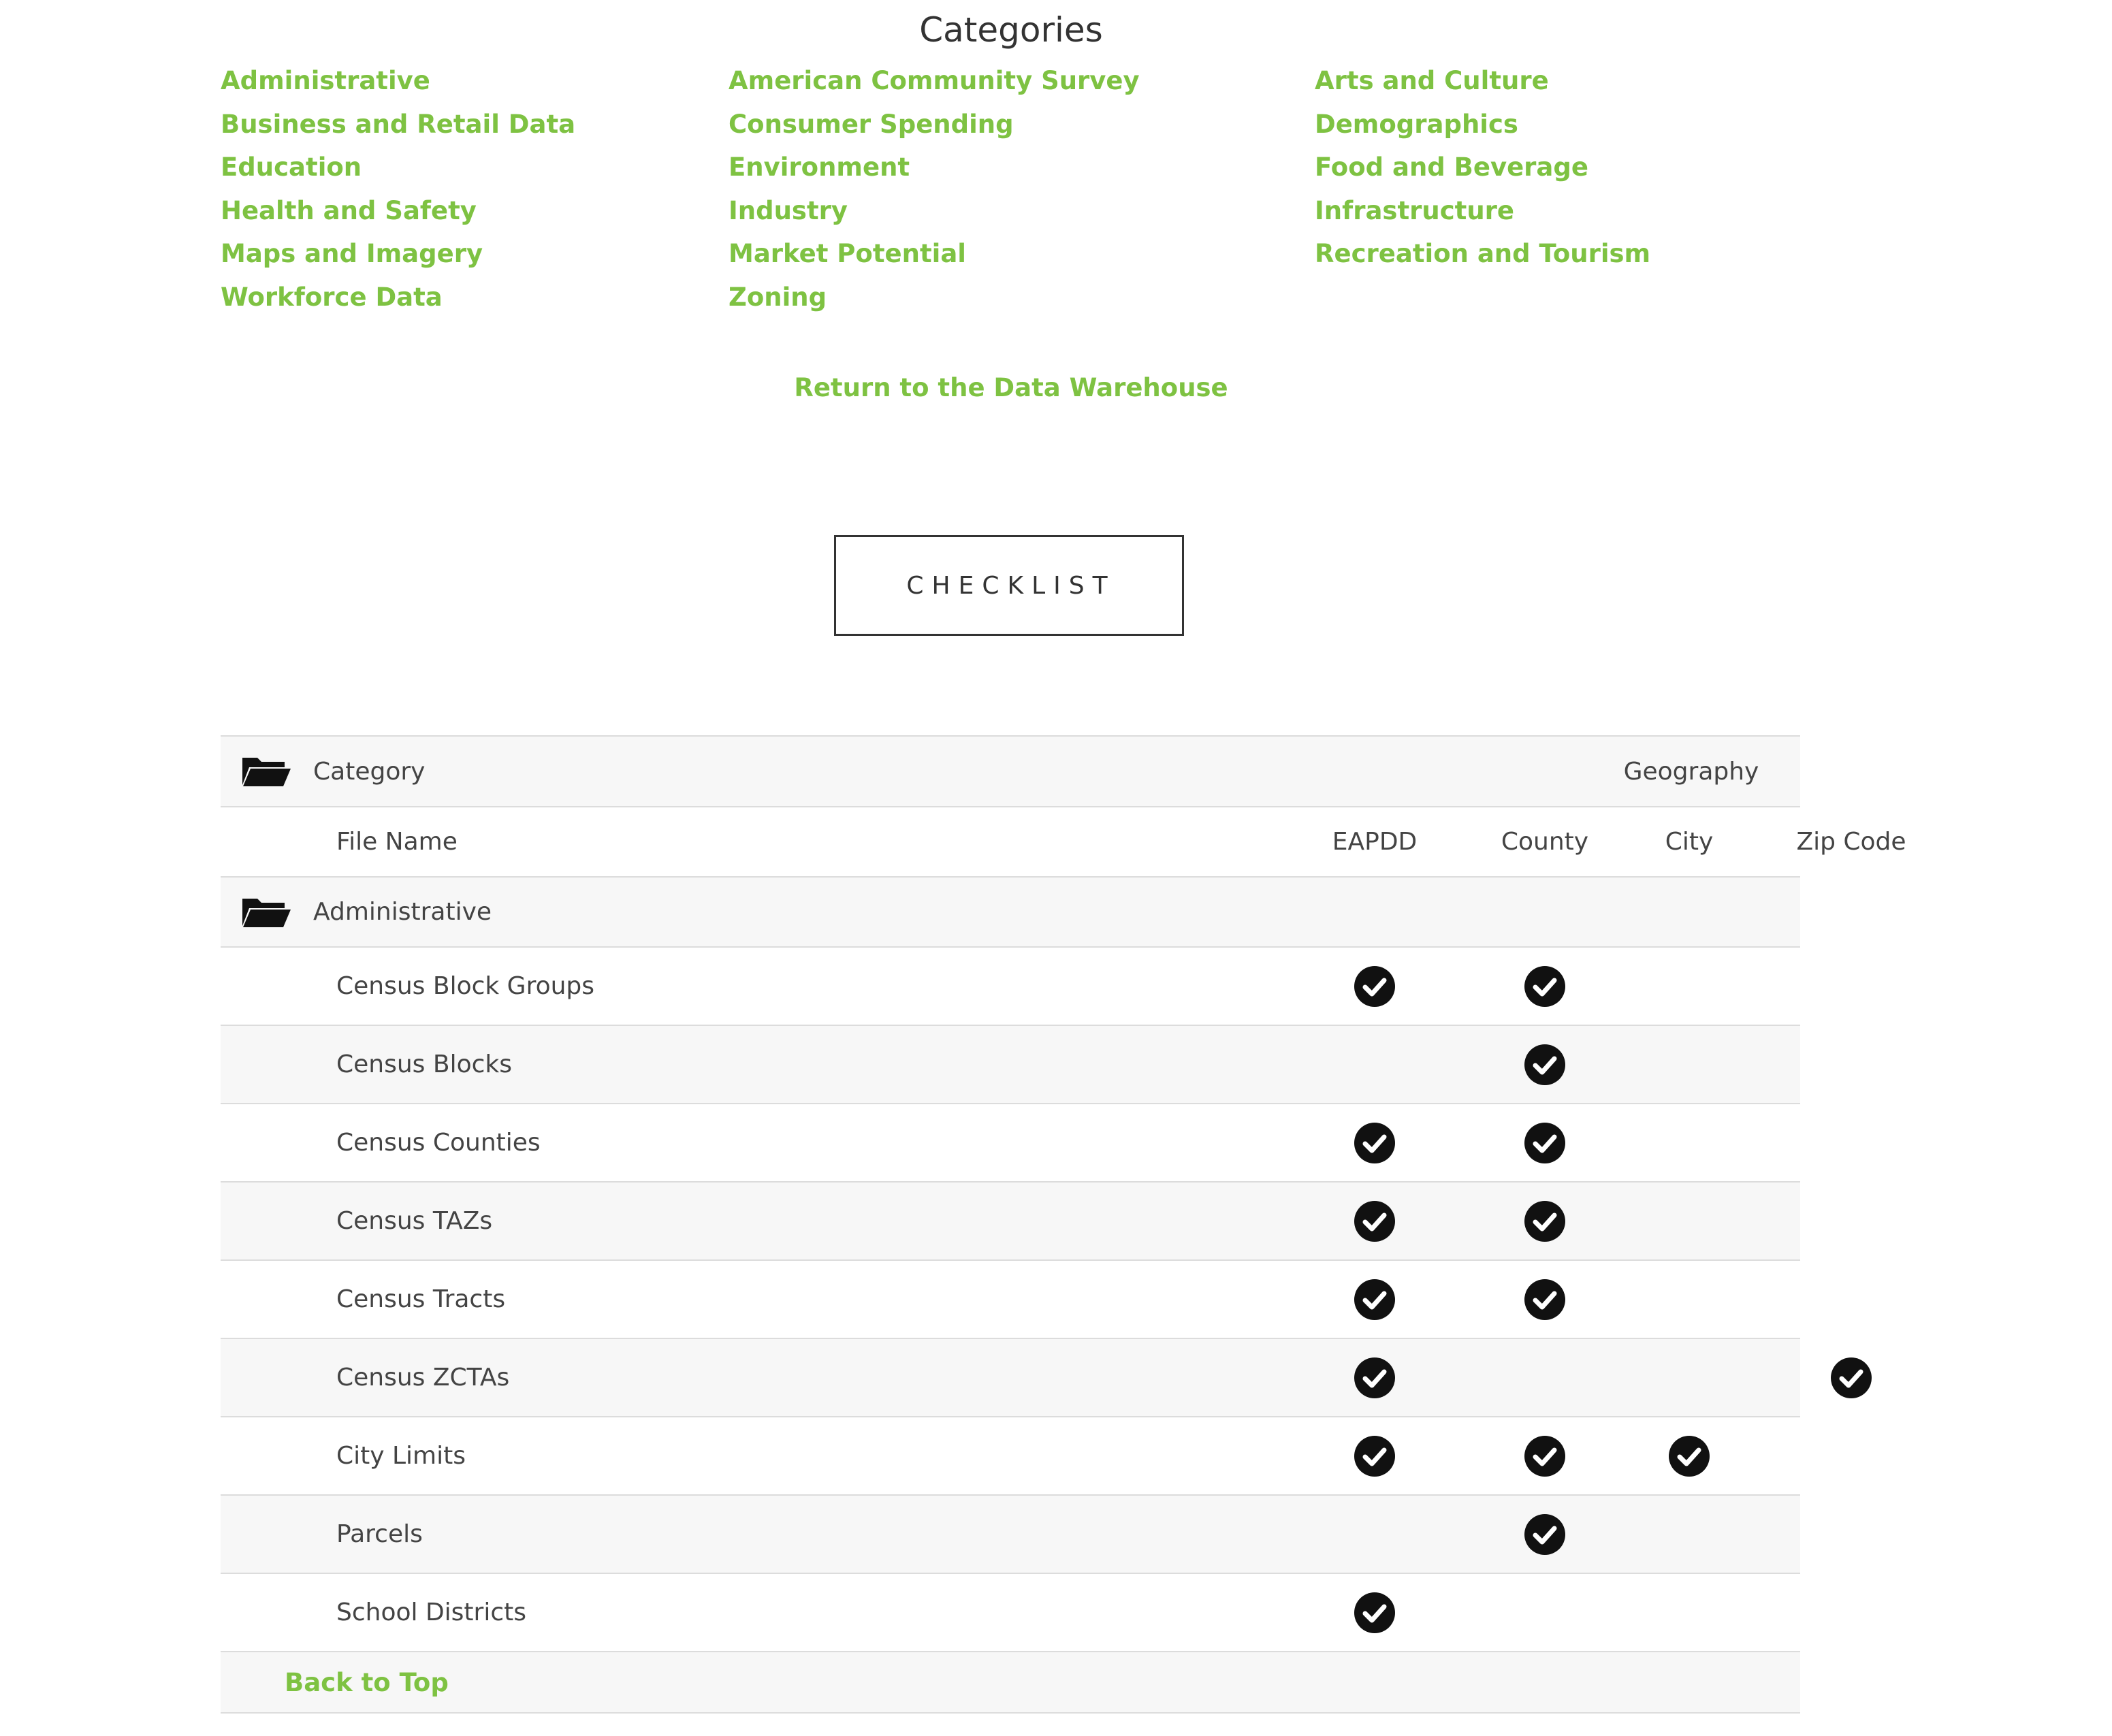 The image size is (2112, 1736). What do you see at coordinates (397, 842) in the screenshot?
I see `file-name-header: File Name` at bounding box center [397, 842].